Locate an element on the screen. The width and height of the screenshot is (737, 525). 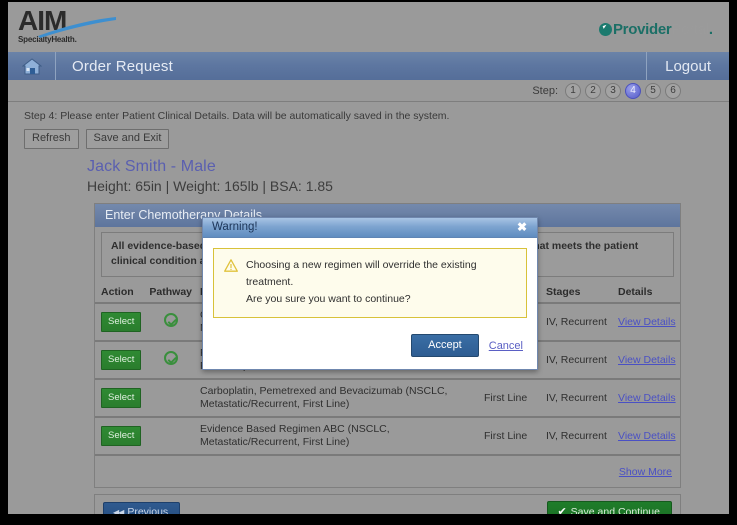
home-icon is located at coordinates (31, 65).